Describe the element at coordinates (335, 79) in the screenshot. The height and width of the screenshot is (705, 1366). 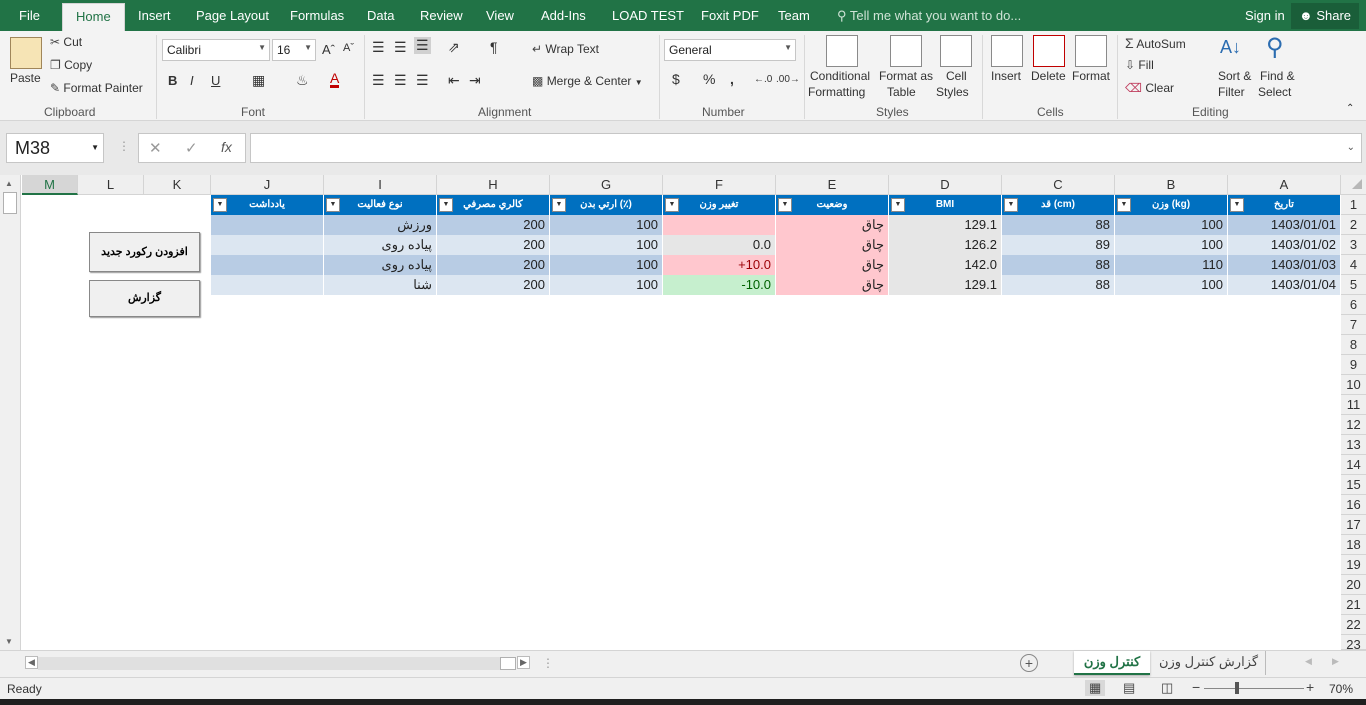
I see `font-color-icon: A` at that location.